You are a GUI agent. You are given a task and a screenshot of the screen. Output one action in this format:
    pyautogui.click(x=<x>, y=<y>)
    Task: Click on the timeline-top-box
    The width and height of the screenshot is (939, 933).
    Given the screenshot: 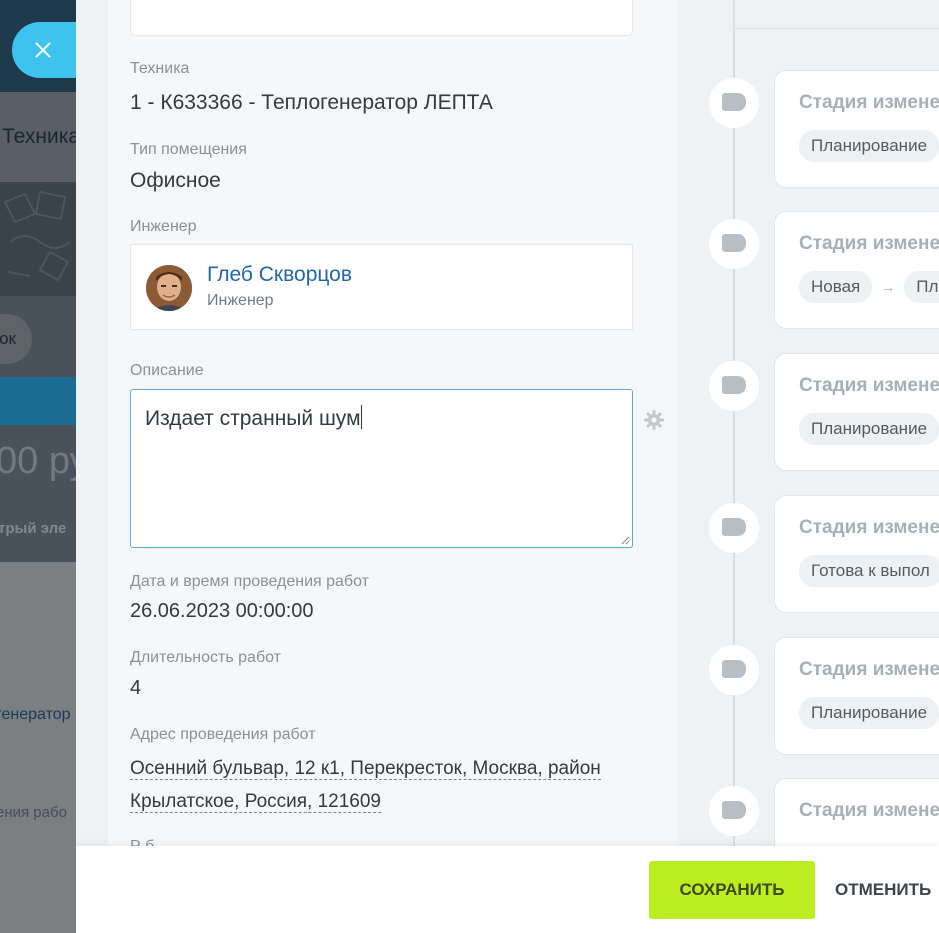 What is the action you would take?
    pyautogui.click(x=836, y=14)
    